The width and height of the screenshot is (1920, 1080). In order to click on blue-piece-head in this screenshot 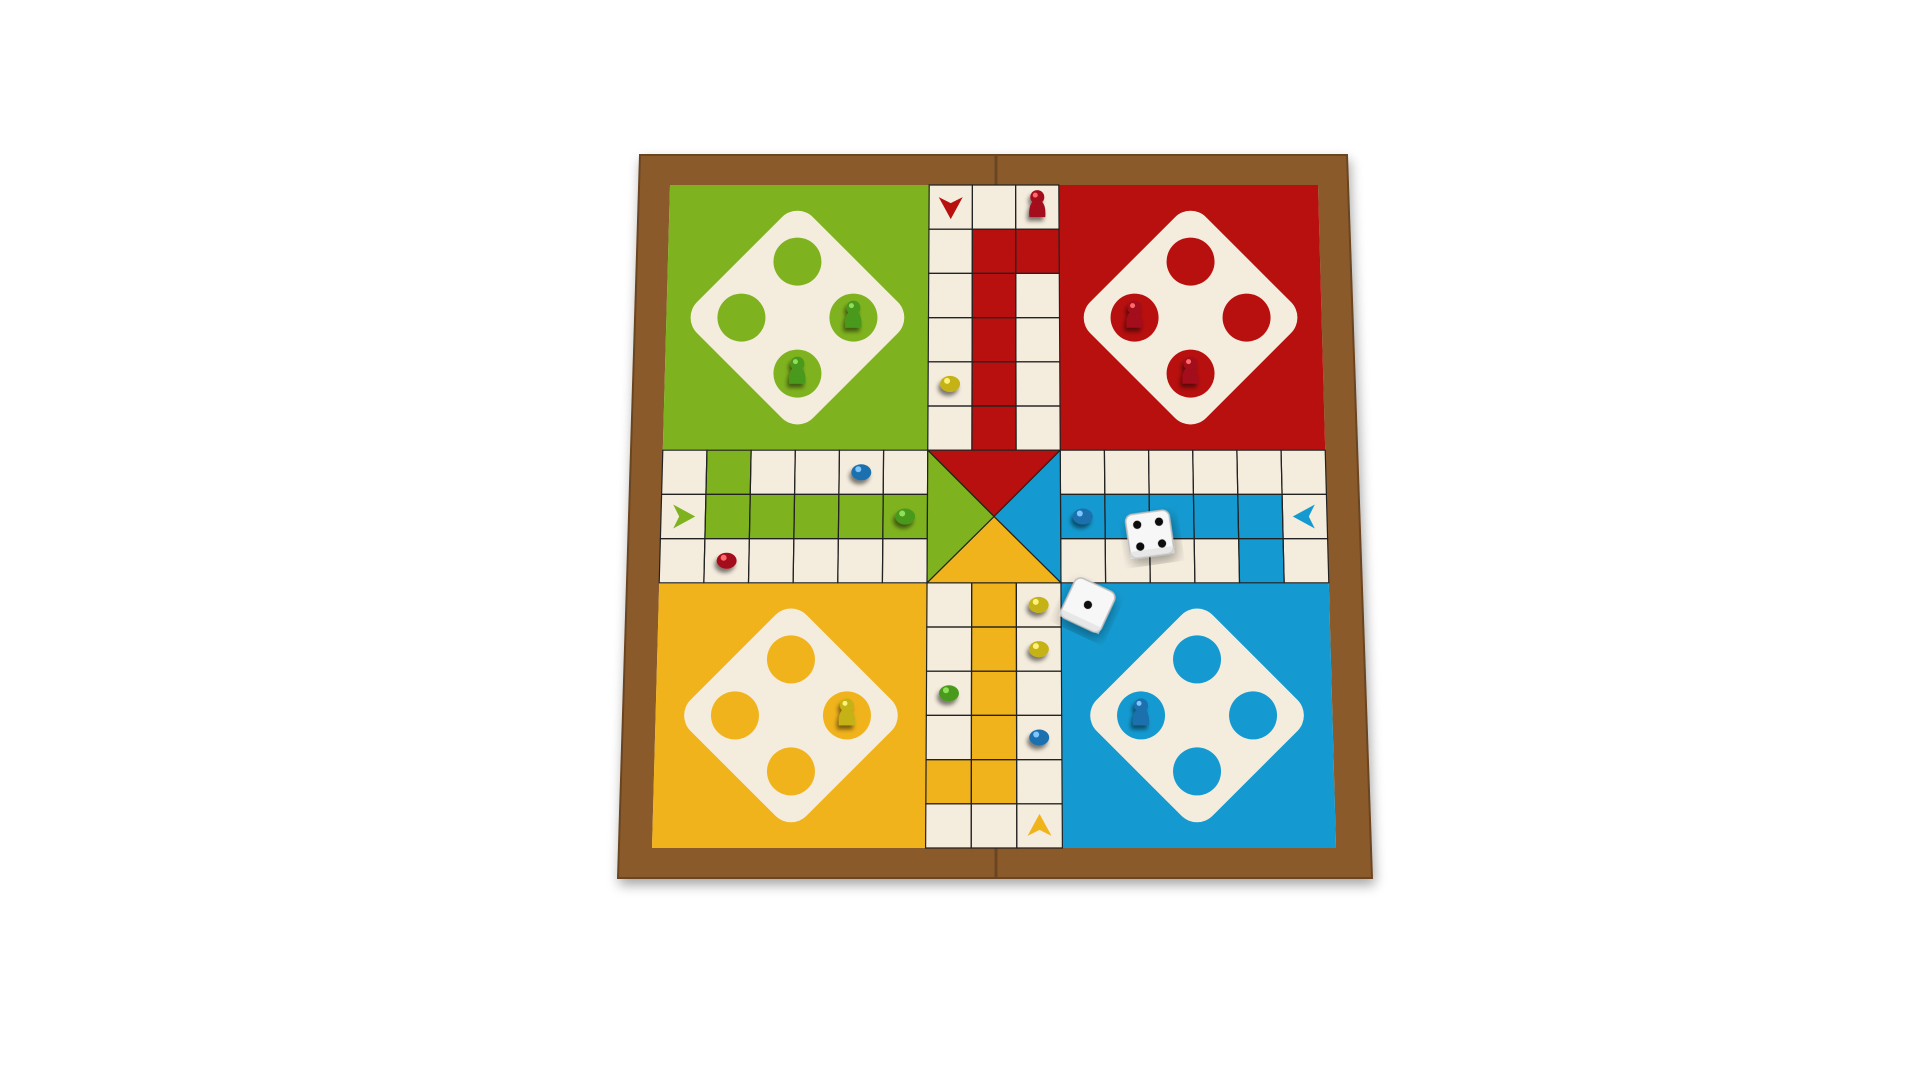, I will do `click(1141, 705)`.